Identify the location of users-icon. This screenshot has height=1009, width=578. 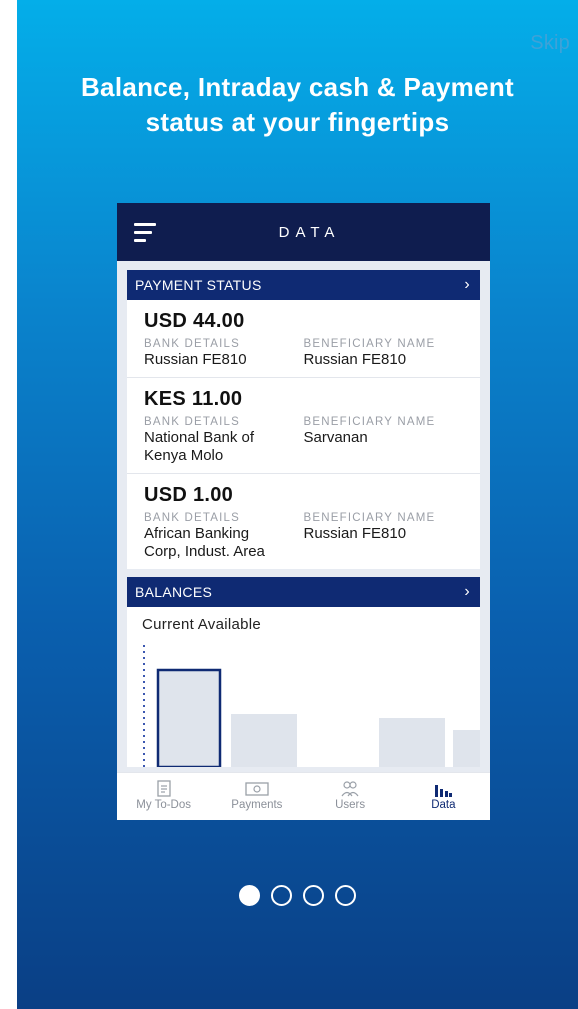
(350, 789).